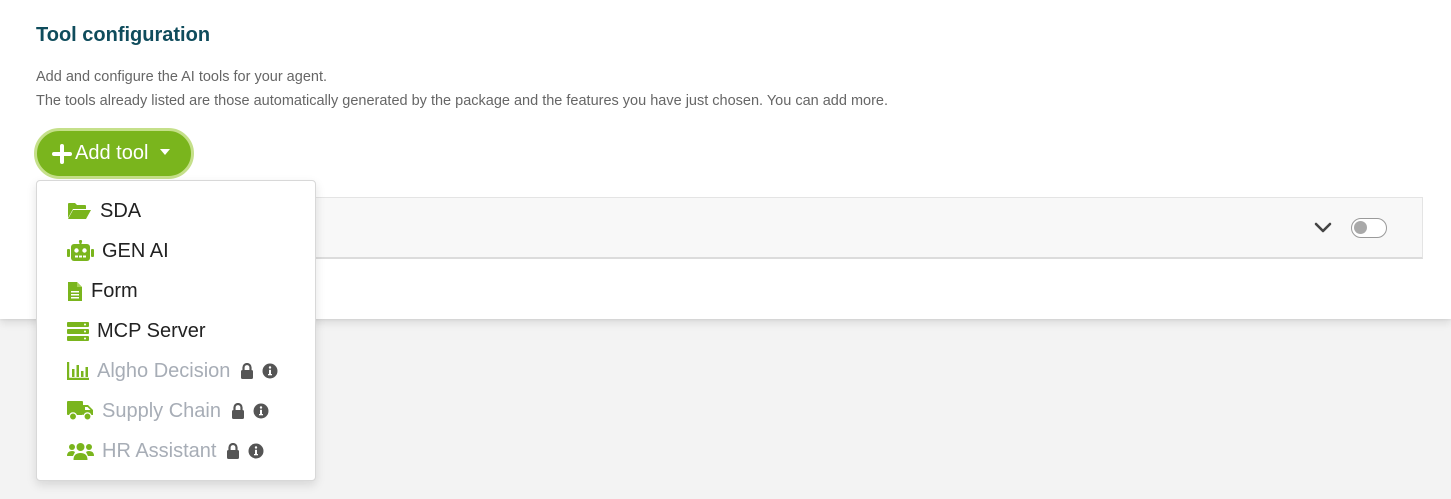 The width and height of the screenshot is (1451, 499). Describe the element at coordinates (62, 153) in the screenshot. I see `plus-icon` at that location.